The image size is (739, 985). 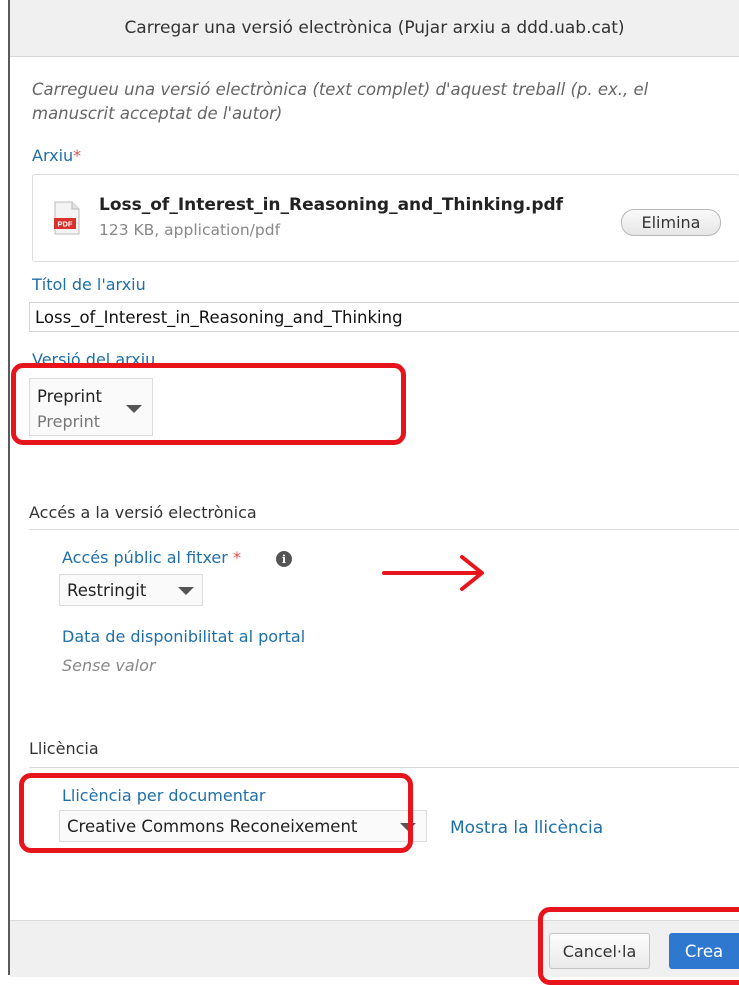 What do you see at coordinates (67, 218) in the screenshot?
I see `pdf-file-icon: PDF` at bounding box center [67, 218].